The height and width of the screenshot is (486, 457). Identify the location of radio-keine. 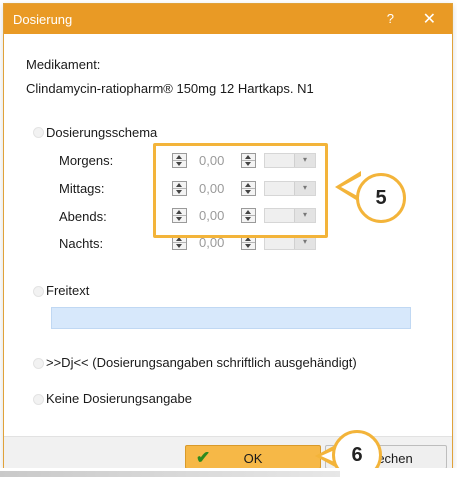
(38, 399).